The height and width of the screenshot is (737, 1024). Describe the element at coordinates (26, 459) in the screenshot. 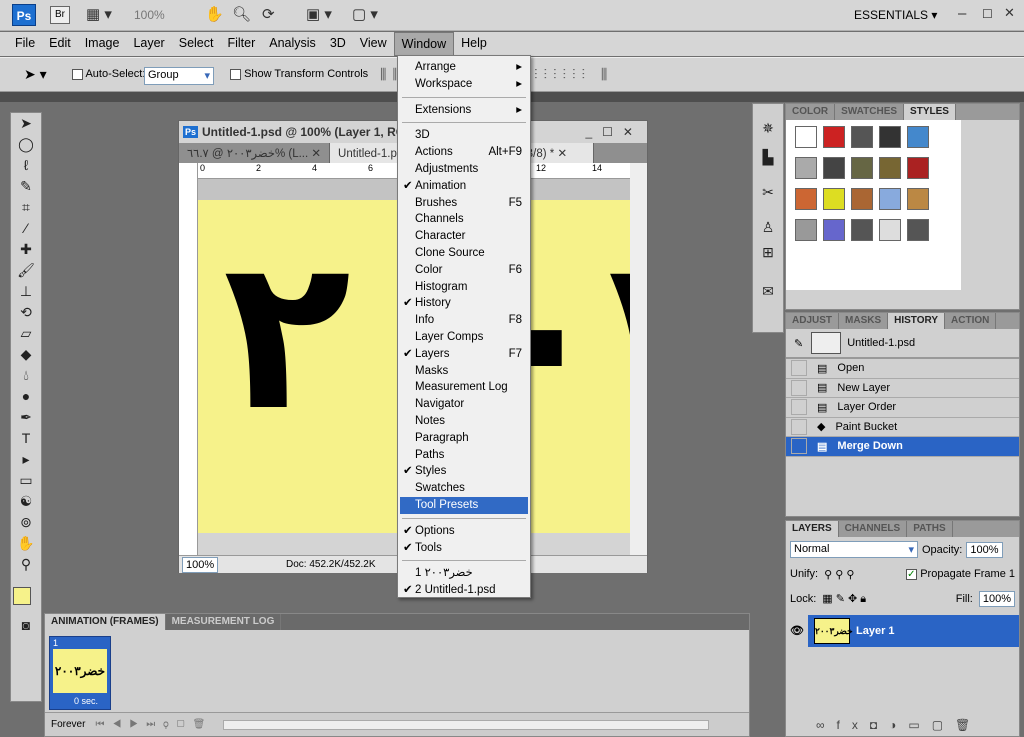

I see `path-selection-tool-icon: ▸` at that location.